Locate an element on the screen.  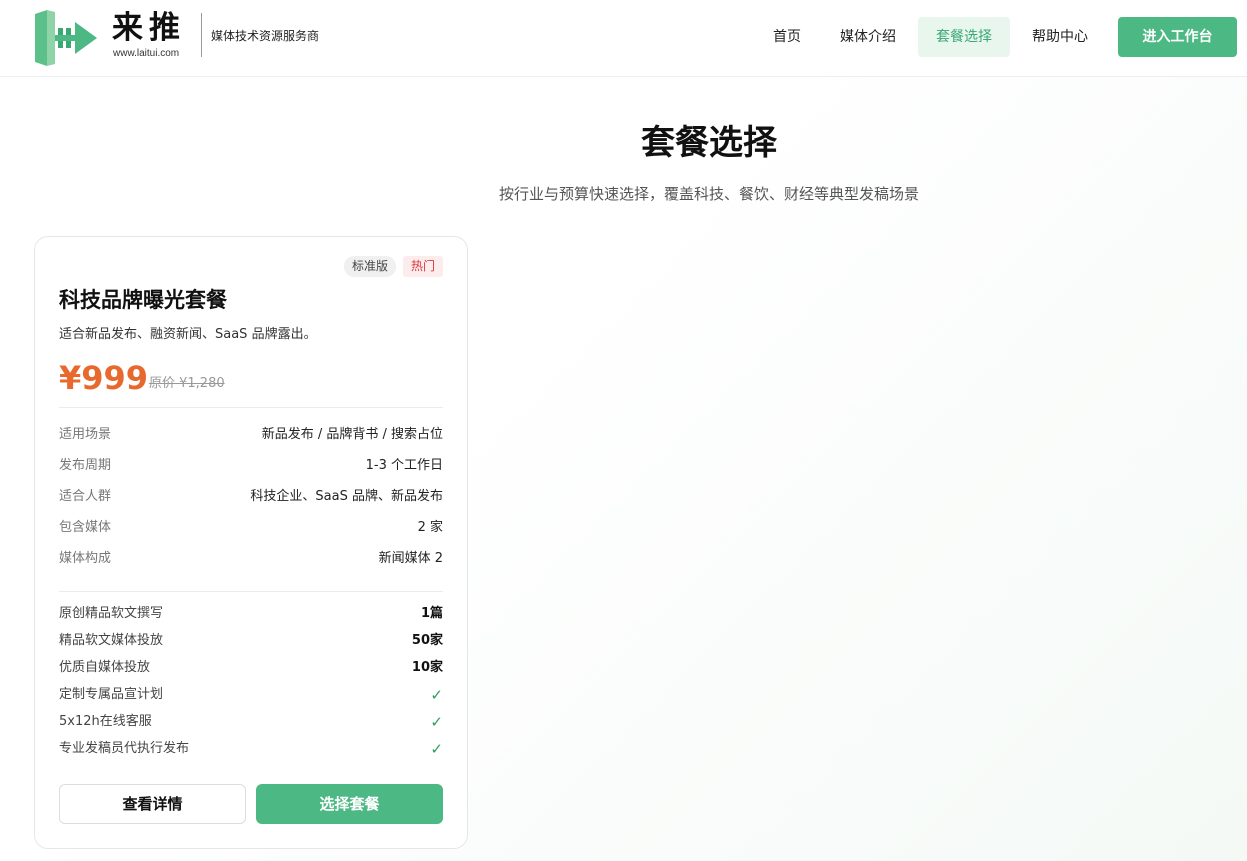
page-subtitle: 按行业与预算快速选择，覆盖科技、餐饮、财经等典型发稿场景 is located at coordinates (708, 194).